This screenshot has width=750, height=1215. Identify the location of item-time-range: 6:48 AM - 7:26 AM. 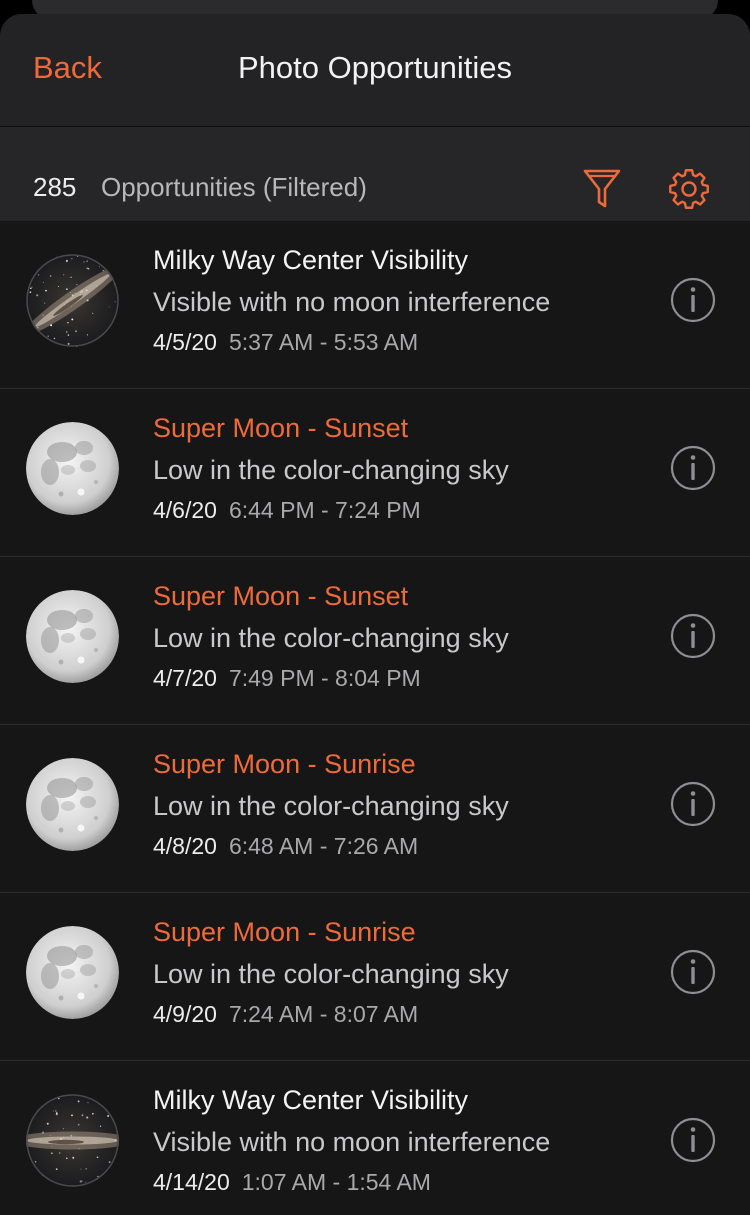
(323, 846).